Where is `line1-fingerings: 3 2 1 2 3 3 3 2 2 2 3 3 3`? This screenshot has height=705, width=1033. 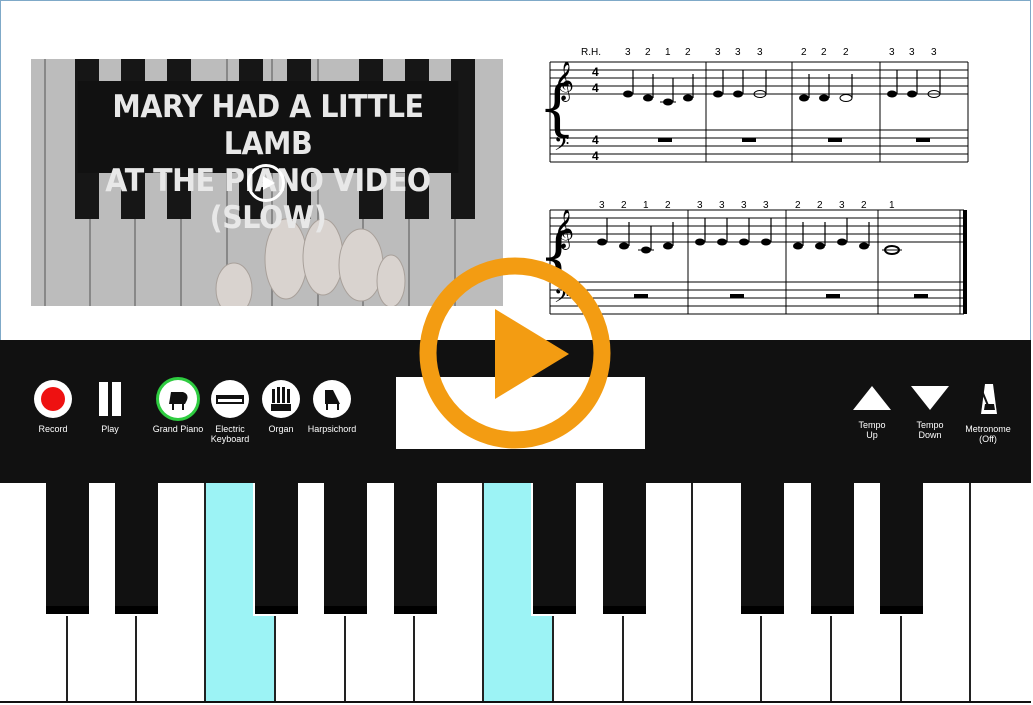
line1-fingerings: 3 2 1 2 3 3 3 2 2 2 3 3 3 is located at coordinates (781, 52).